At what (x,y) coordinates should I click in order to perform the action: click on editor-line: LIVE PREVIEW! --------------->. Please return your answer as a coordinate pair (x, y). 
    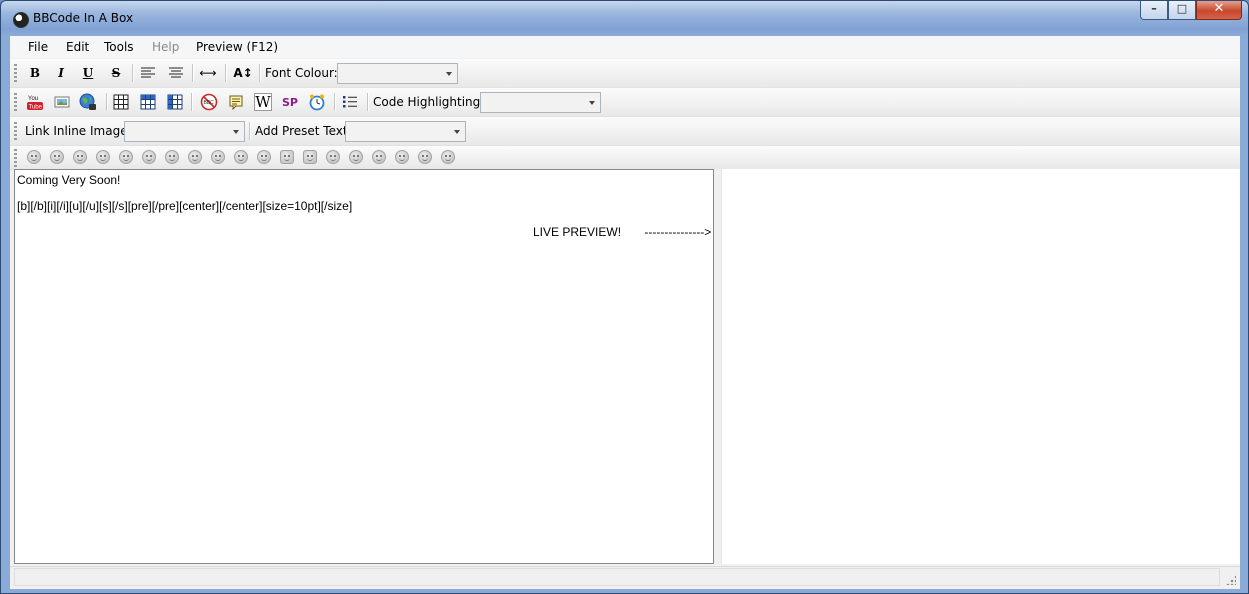
    Looking at the image, I should click on (622, 232).